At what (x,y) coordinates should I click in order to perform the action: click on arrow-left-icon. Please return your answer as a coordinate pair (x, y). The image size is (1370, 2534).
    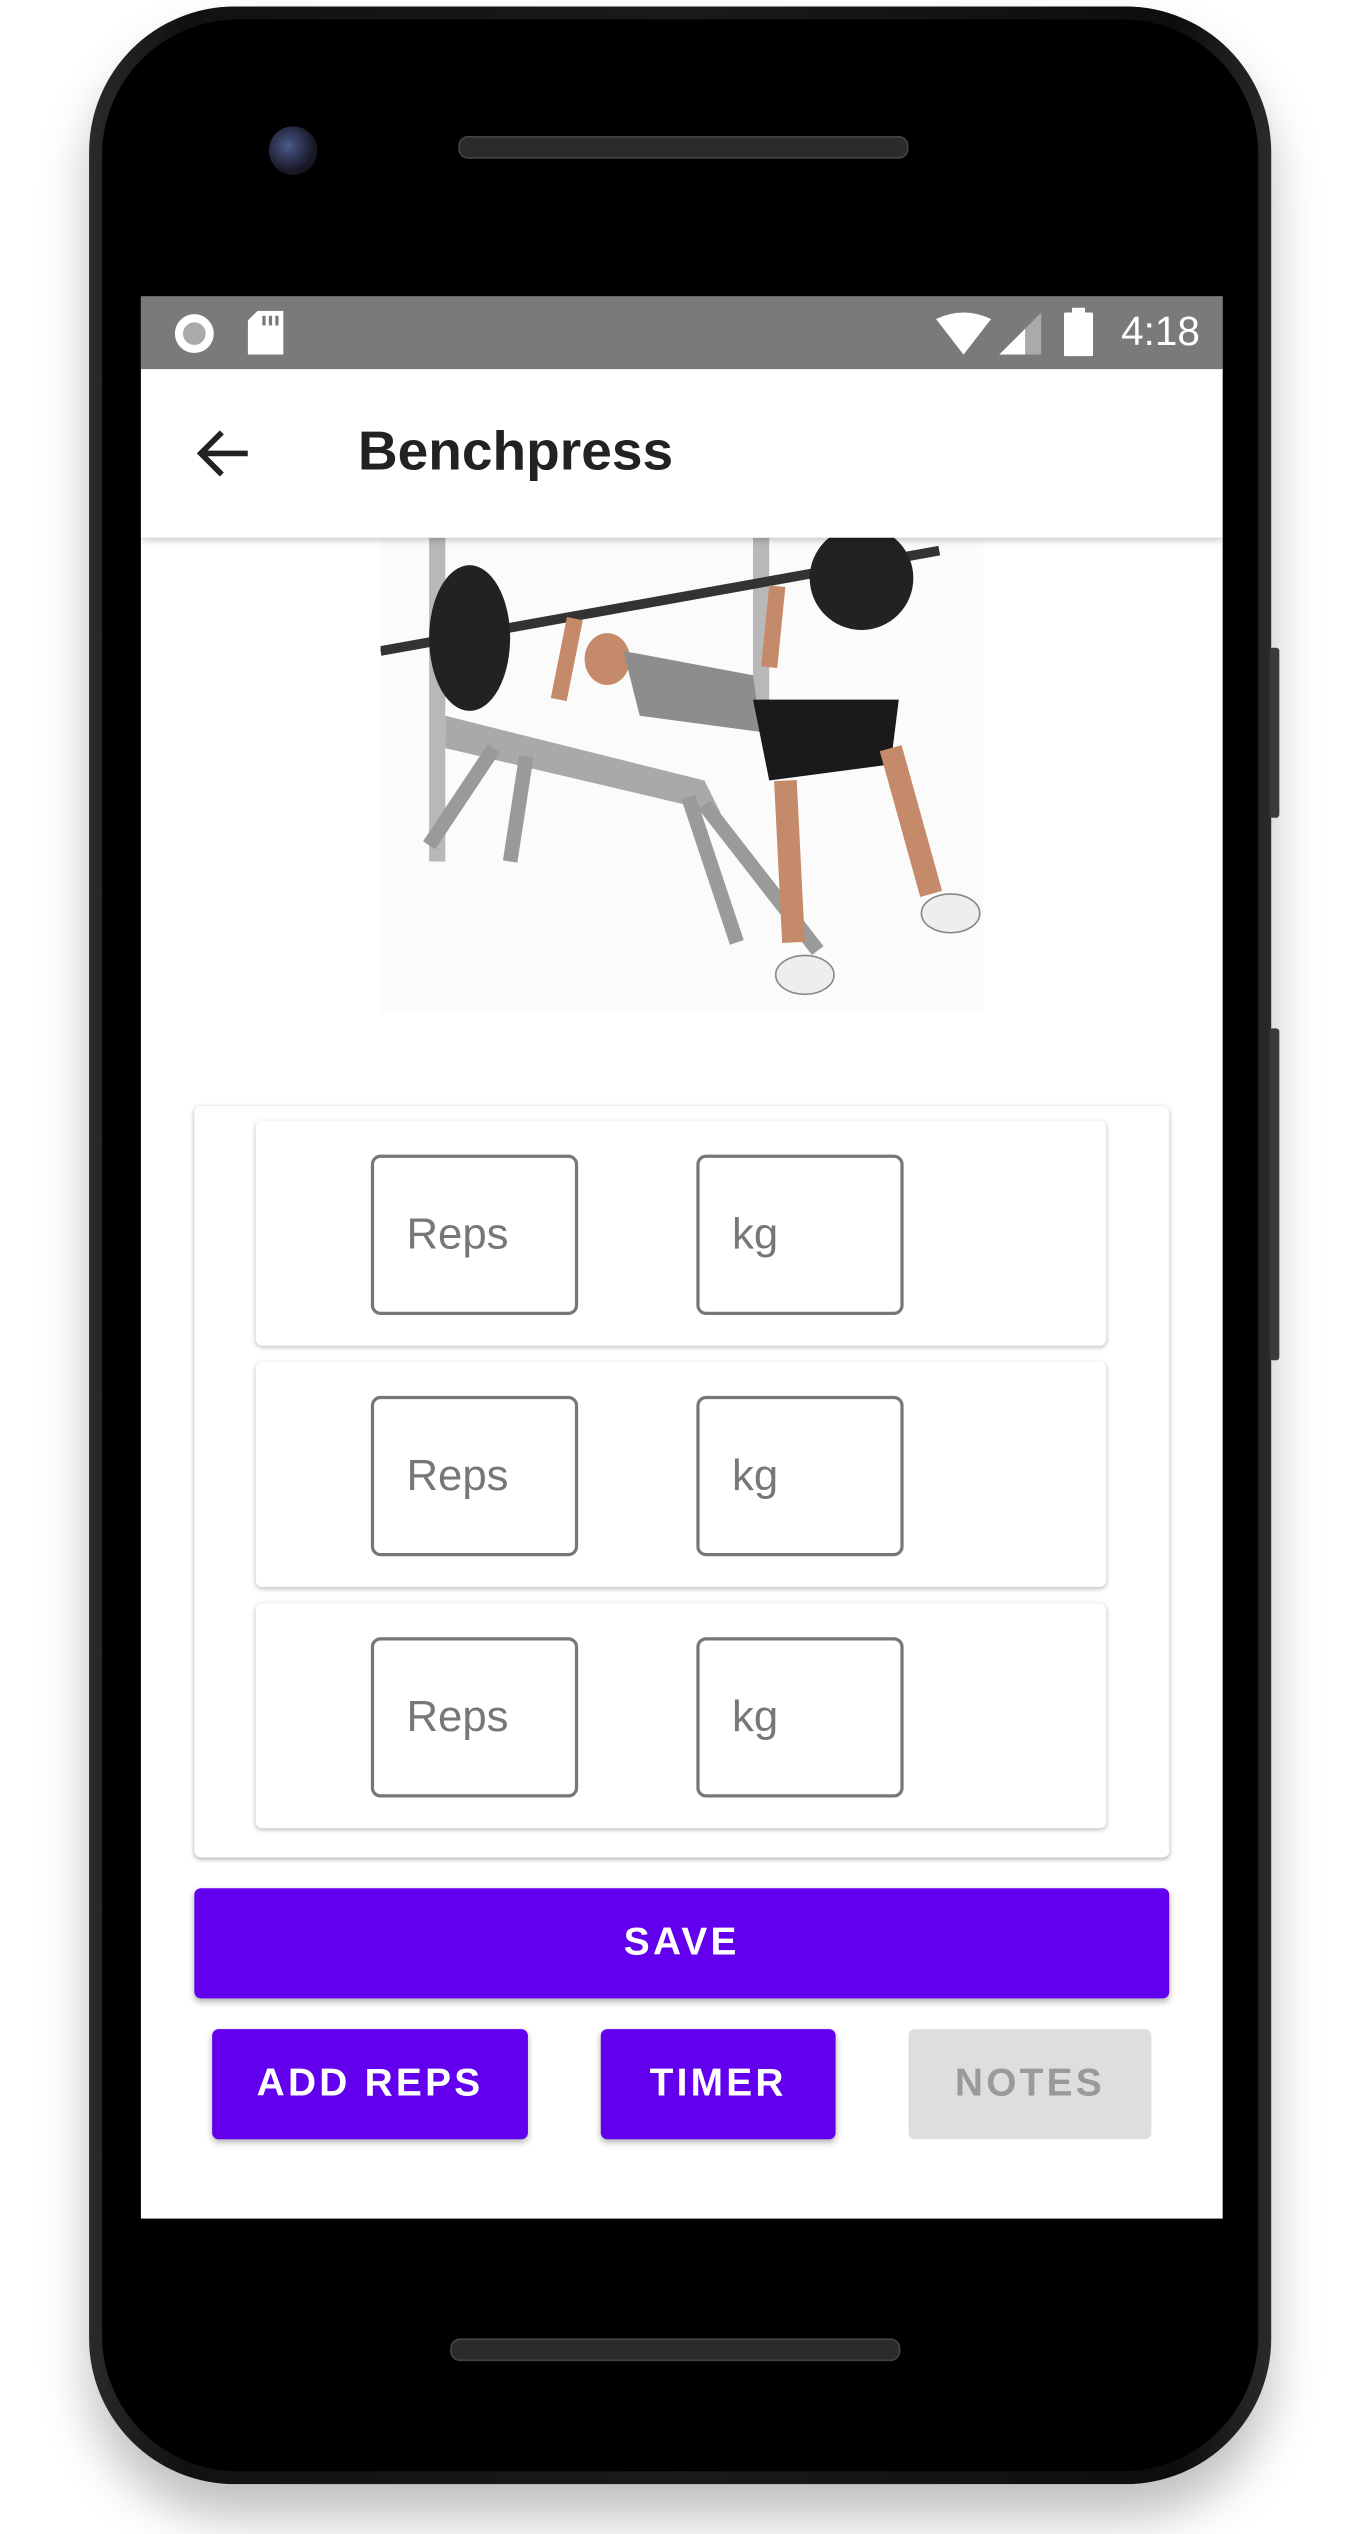
    Looking at the image, I should click on (223, 454).